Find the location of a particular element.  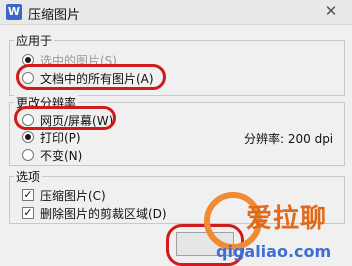

watermark-brand: 爱拉聊 is located at coordinates (287, 219).